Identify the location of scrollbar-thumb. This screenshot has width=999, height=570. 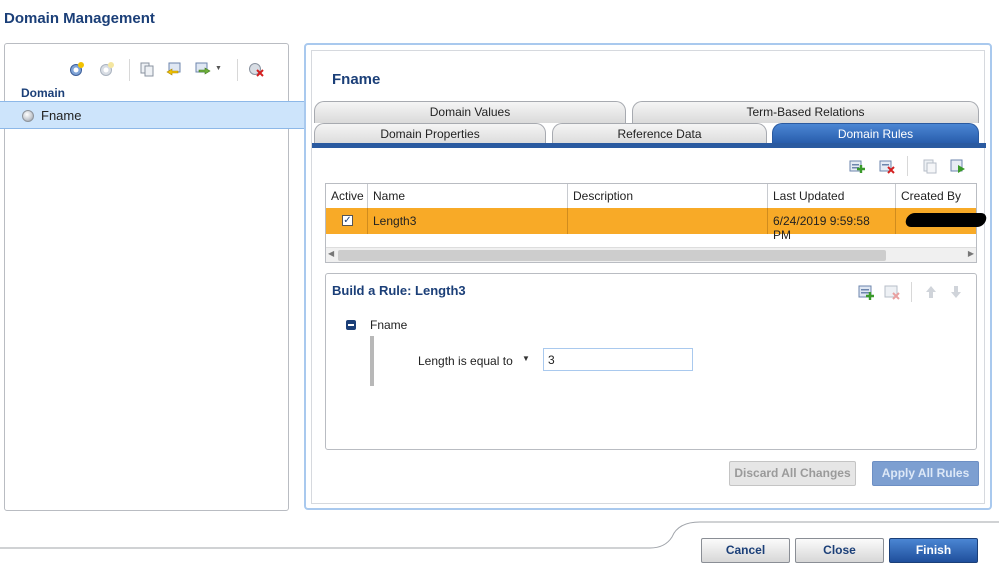
(612, 255).